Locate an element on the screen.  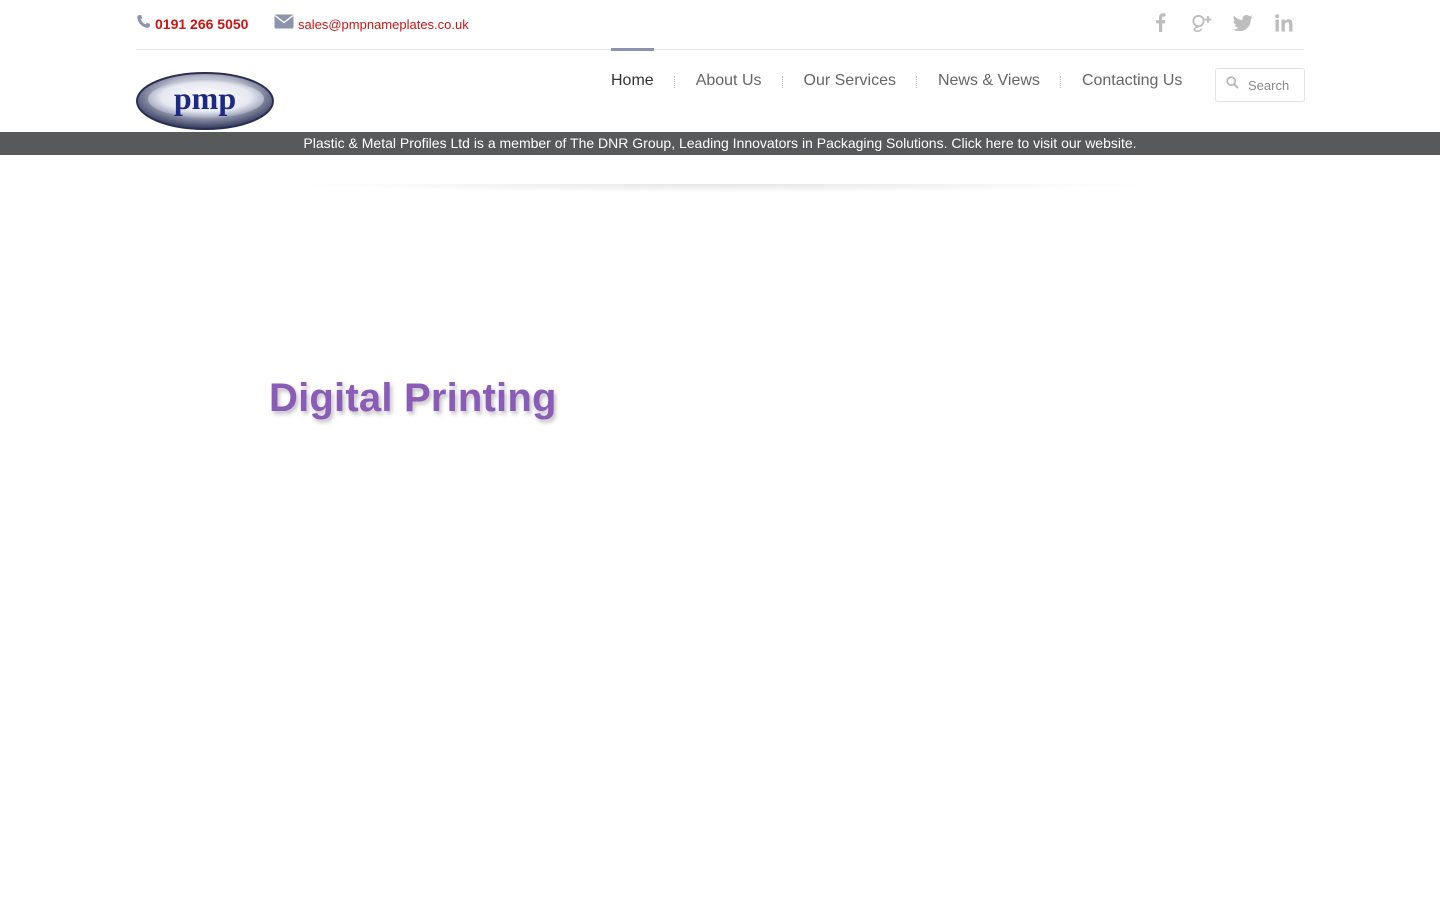
facebook-link is located at coordinates (1160, 25).